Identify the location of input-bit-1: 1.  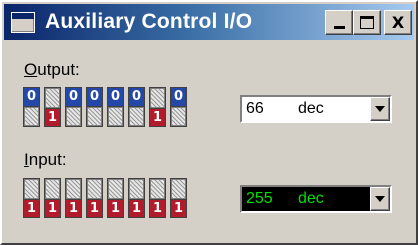
(52, 198).